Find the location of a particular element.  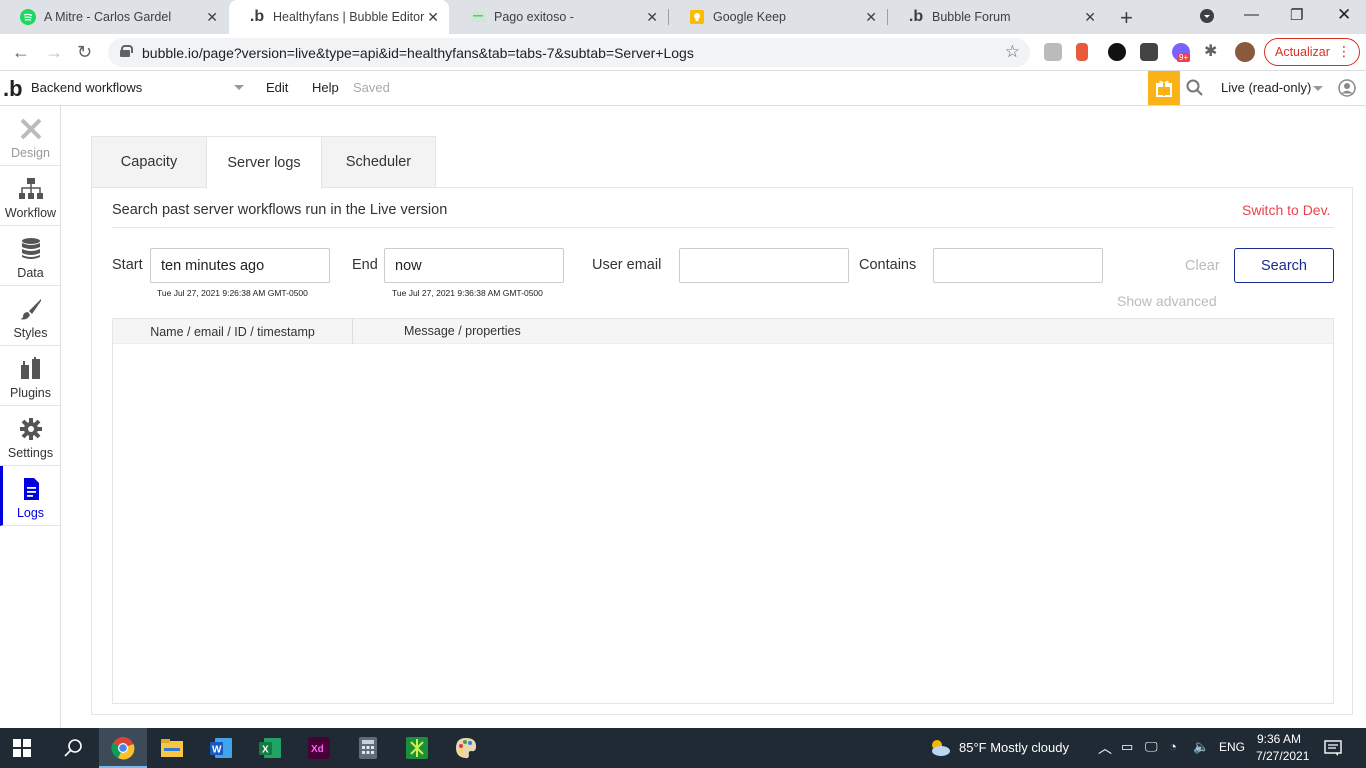

word-icon: W is located at coordinates (221, 748).